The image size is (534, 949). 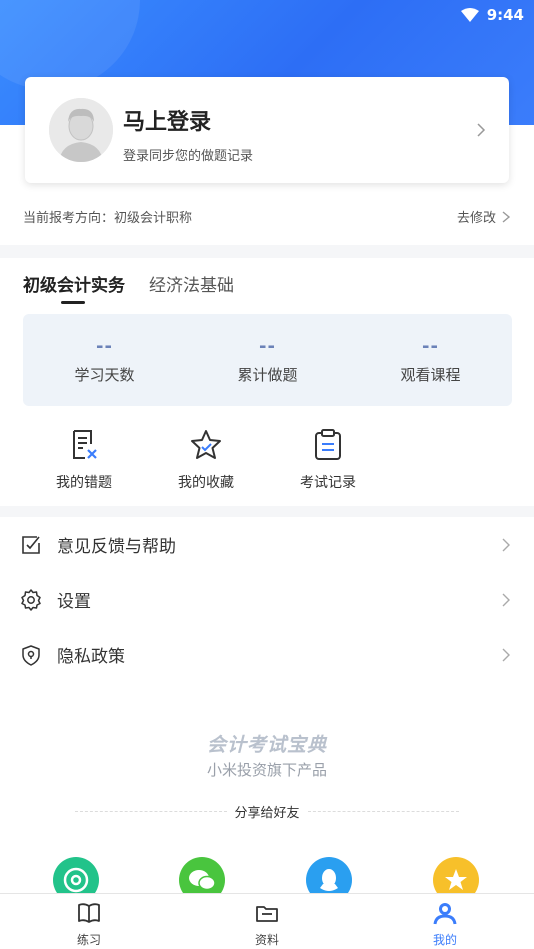 I want to click on login-card: 马上登录 登录同步您的做题记录, so click(x=267, y=130).